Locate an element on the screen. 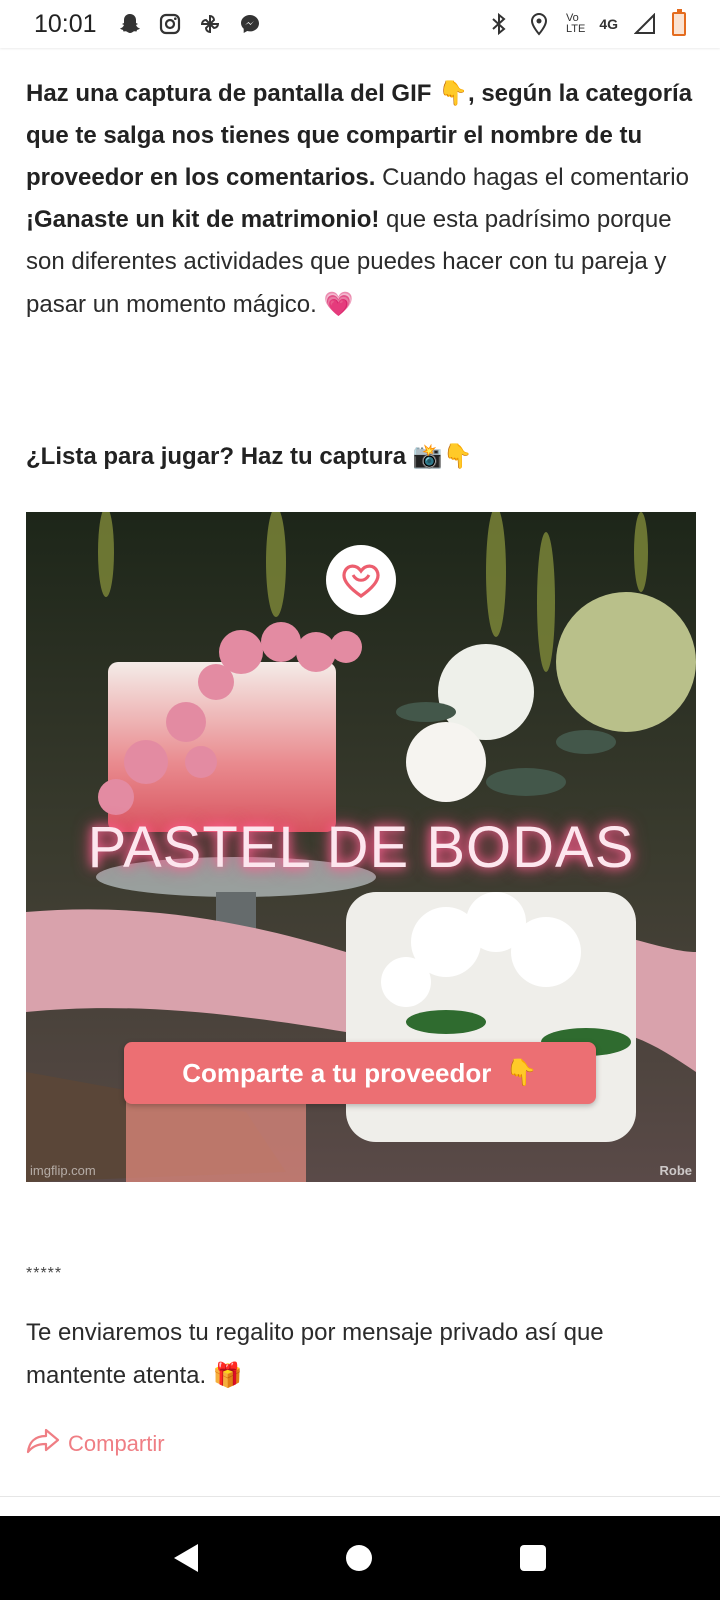 The image size is (720, 1600). share-supplier-button: Comparte a tu proveedor 👇 is located at coordinates (360, 1073).